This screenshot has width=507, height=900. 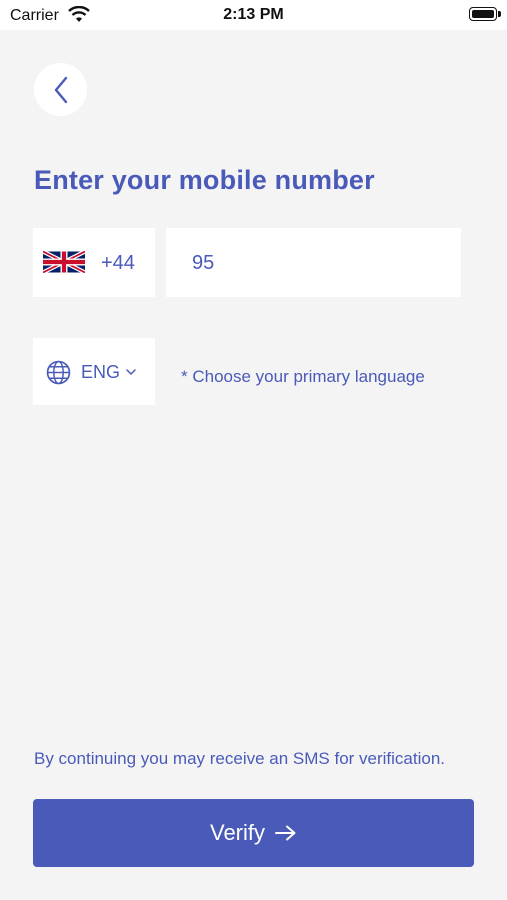 I want to click on verify-button: Verify, so click(x=253, y=833).